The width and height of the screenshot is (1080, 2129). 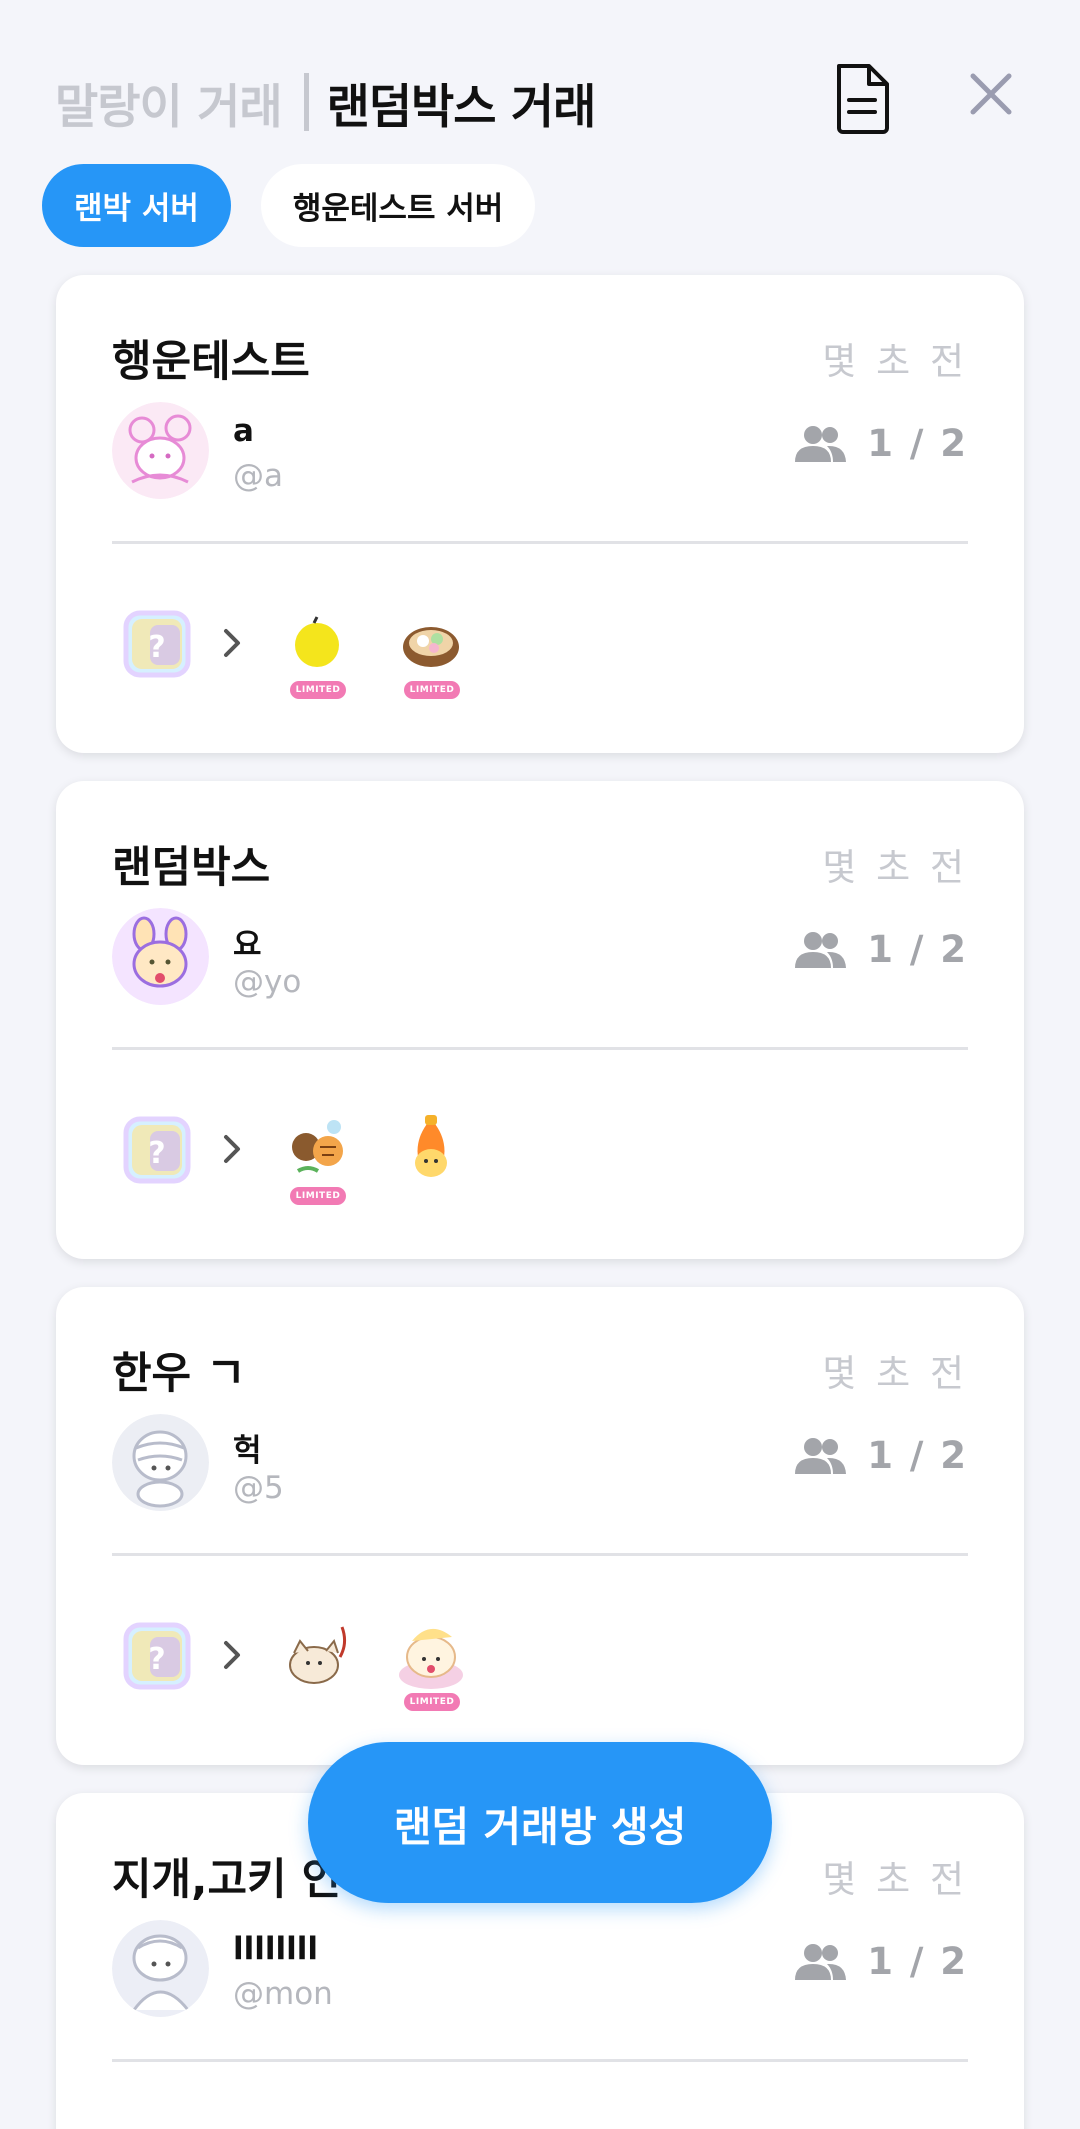 I want to click on user-name: 요, so click(x=247, y=945).